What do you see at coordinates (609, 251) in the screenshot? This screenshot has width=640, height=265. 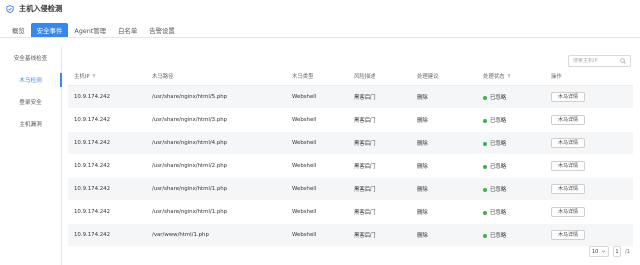 I see `pagination: 10 1 /1` at bounding box center [609, 251].